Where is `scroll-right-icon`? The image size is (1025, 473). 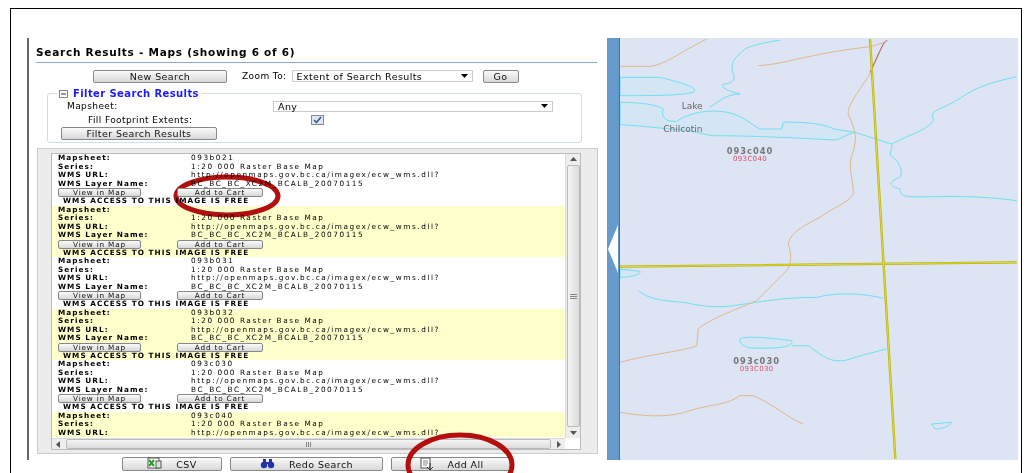 scroll-right-icon is located at coordinates (559, 444).